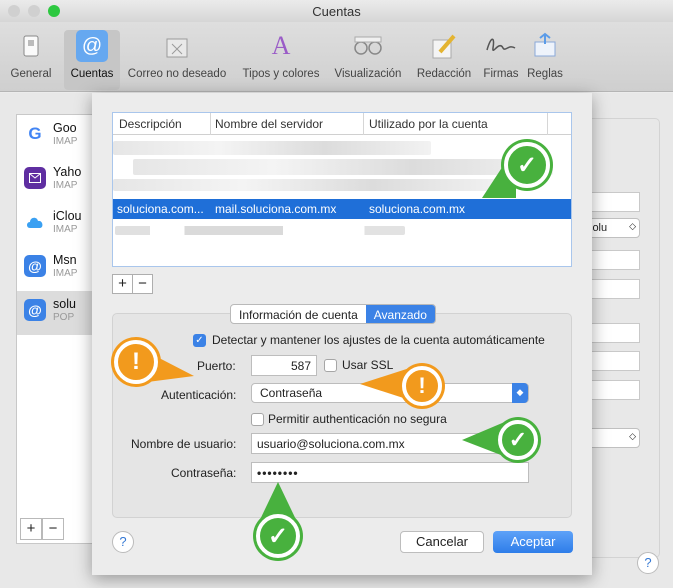 The height and width of the screenshot is (588, 673). Describe the element at coordinates (368, 74) in the screenshot. I see `toolbar-label: Visualización` at that location.